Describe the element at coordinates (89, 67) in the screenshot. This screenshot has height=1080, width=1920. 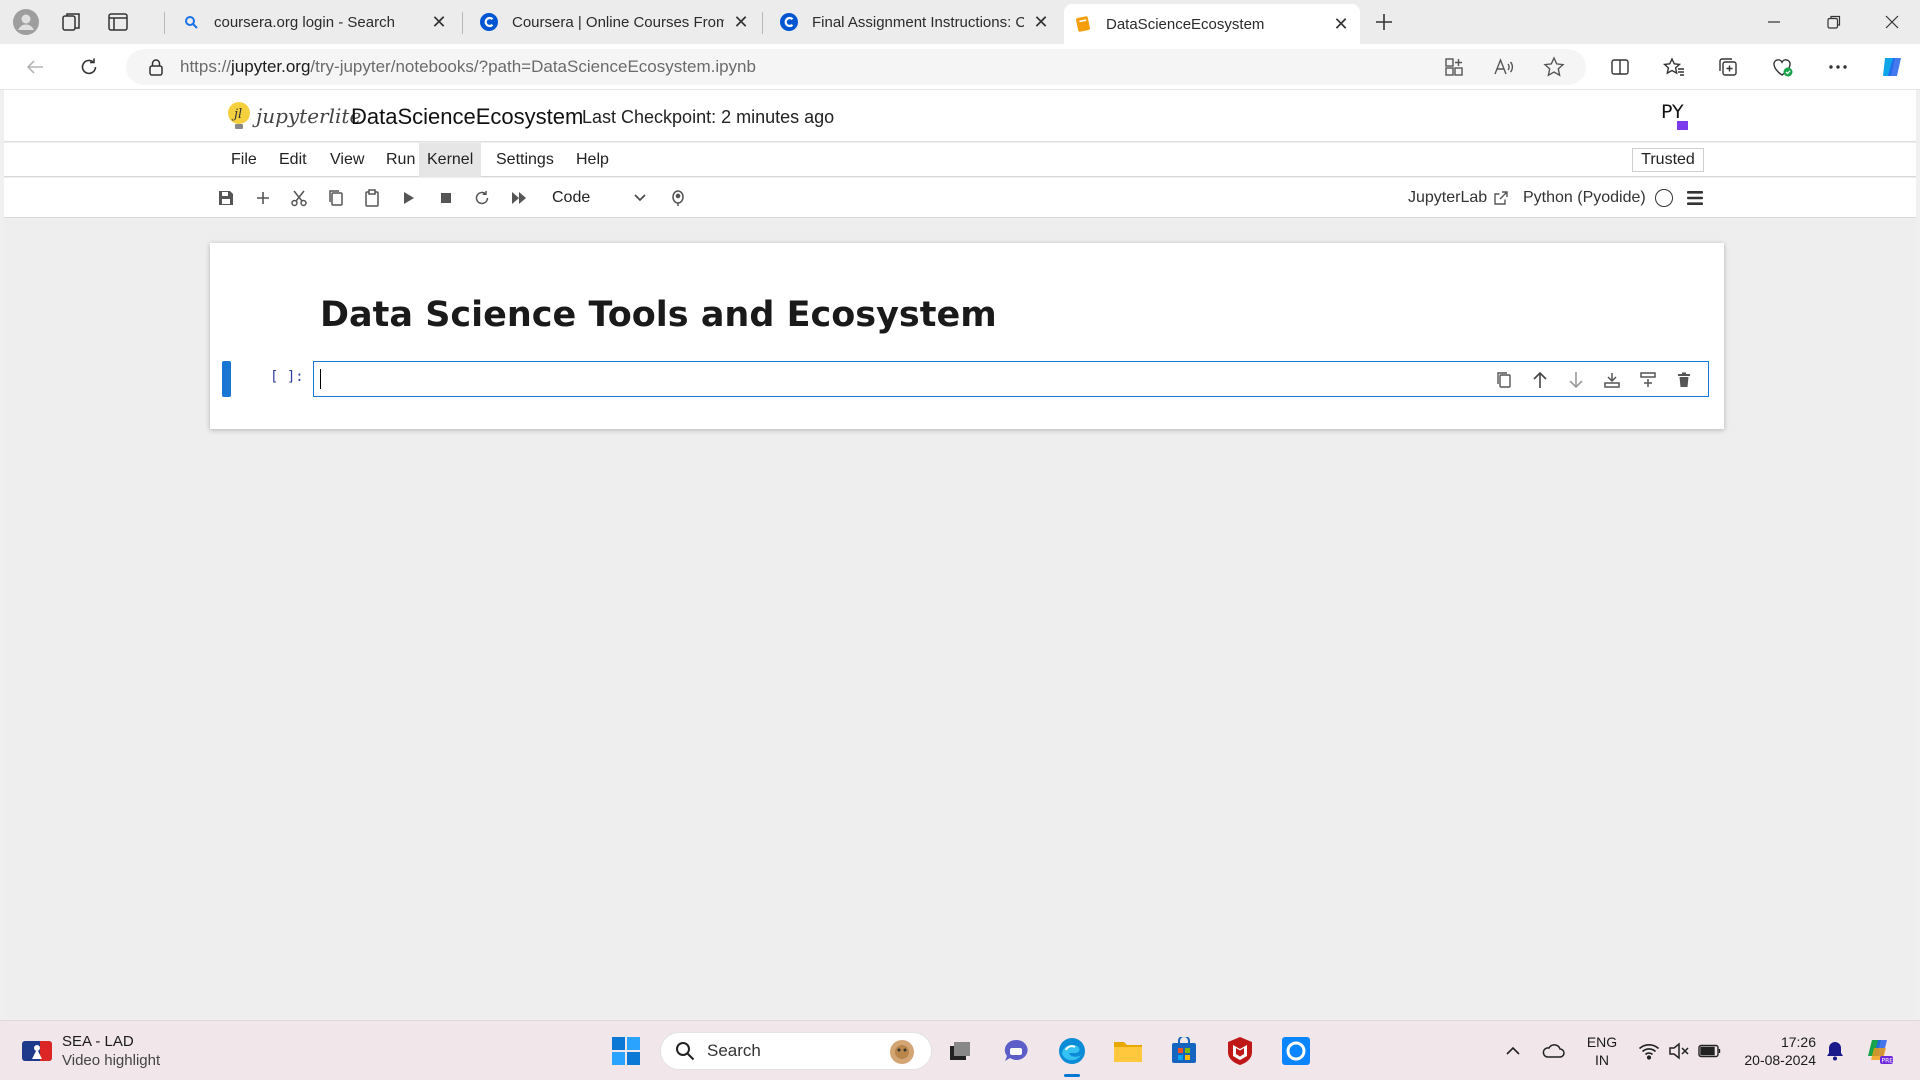
I see `refresh-button` at that location.